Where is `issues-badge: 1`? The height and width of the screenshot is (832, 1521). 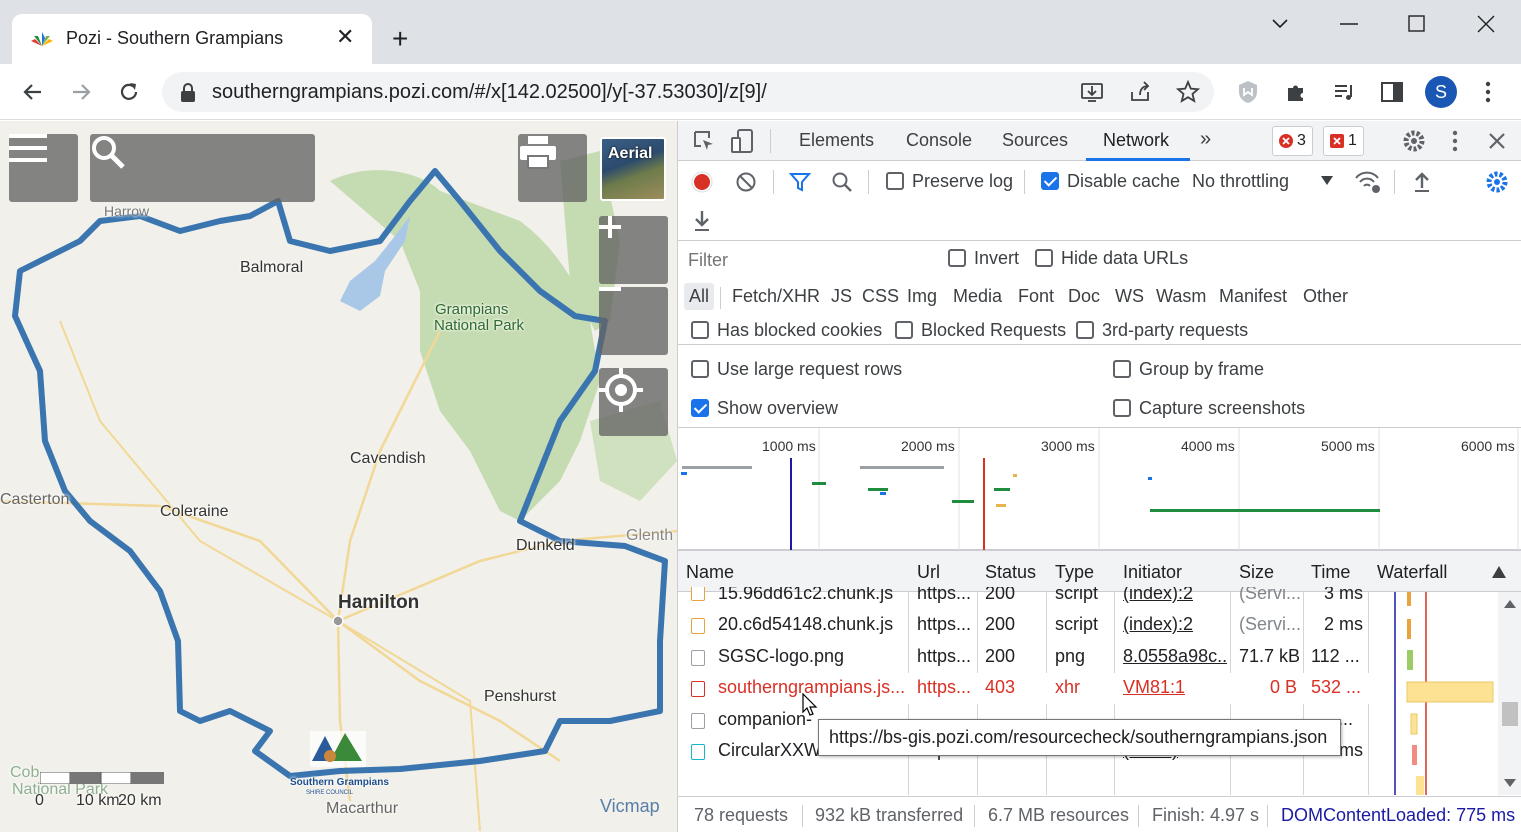
issues-badge: 1 is located at coordinates (1343, 141).